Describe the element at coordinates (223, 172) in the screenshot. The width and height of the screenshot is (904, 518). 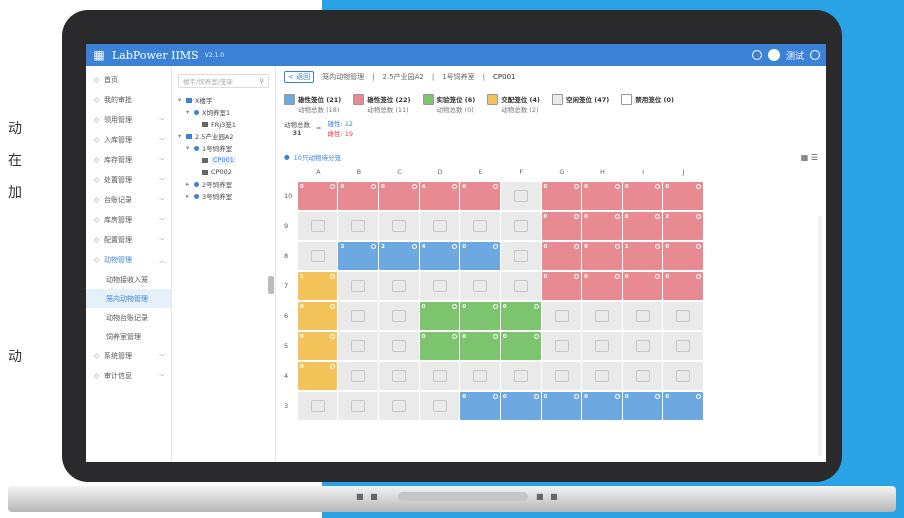
I see `tree-node: CP002` at that location.